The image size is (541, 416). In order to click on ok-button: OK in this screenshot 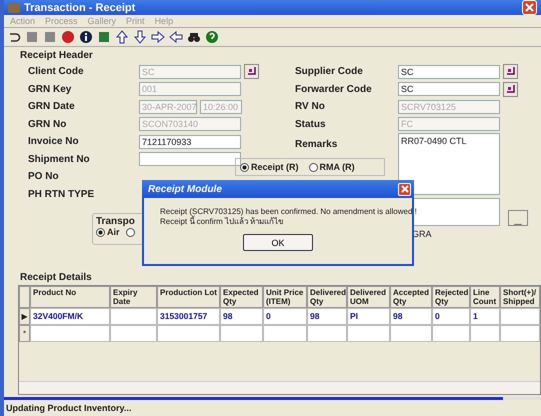, I will do `click(278, 242)`.